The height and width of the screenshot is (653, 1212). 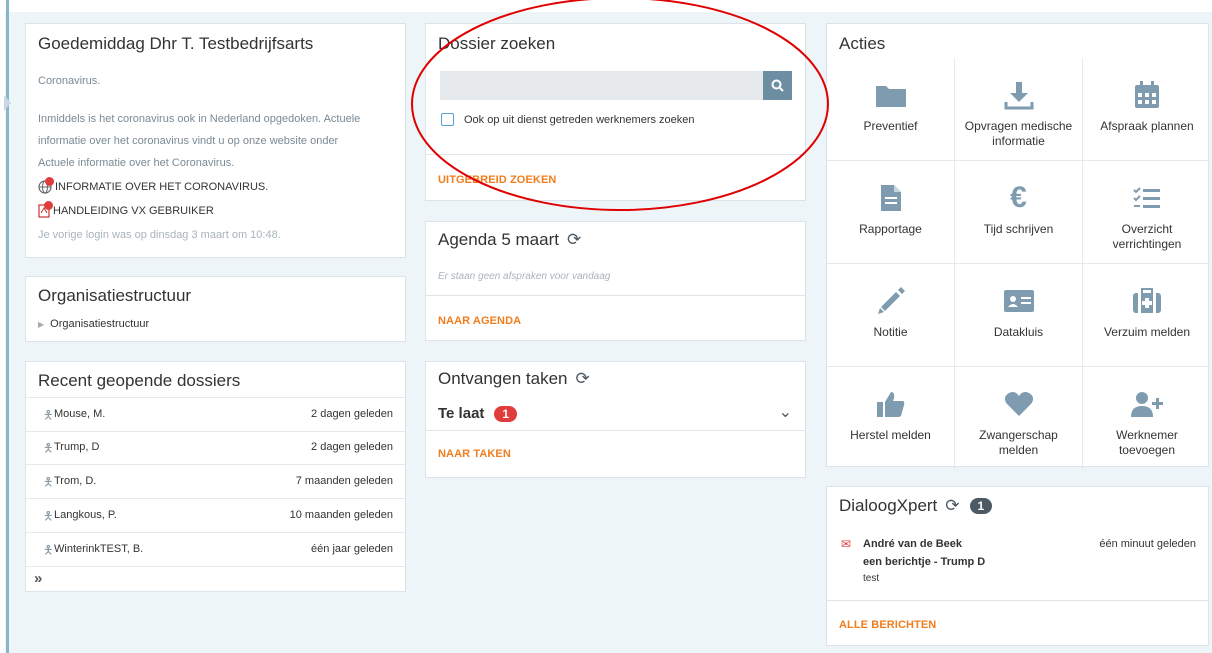 What do you see at coordinates (1147, 300) in the screenshot?
I see `medical-case-icon` at bounding box center [1147, 300].